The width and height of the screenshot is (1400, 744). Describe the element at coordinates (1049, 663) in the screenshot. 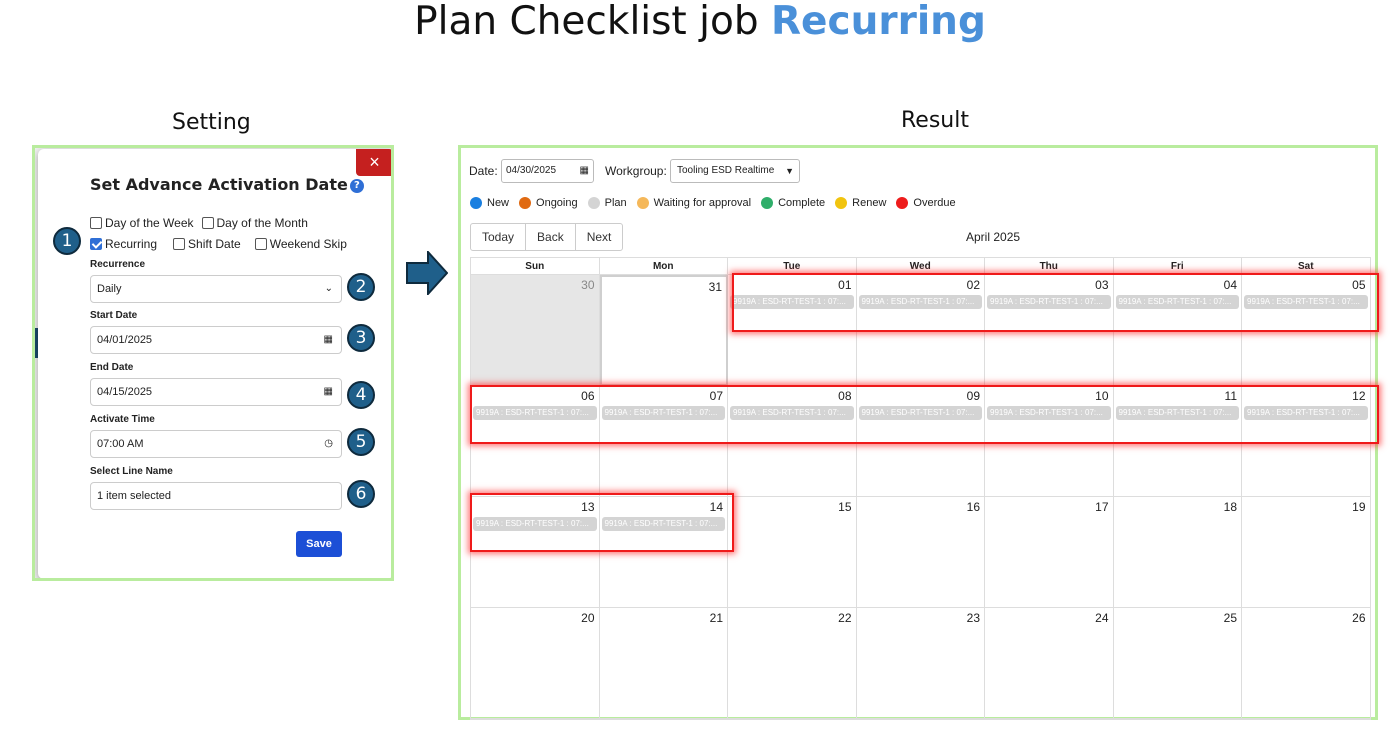

I see `calendar-day-cell: 24` at that location.